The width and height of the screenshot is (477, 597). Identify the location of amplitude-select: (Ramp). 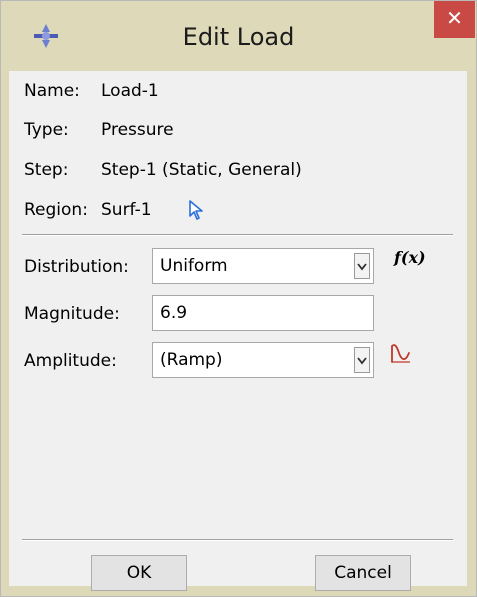
(263, 360).